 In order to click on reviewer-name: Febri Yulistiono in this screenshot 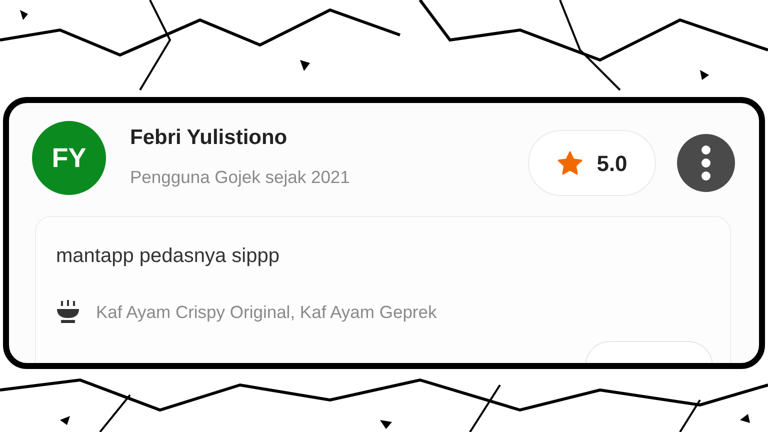, I will do `click(209, 137)`.